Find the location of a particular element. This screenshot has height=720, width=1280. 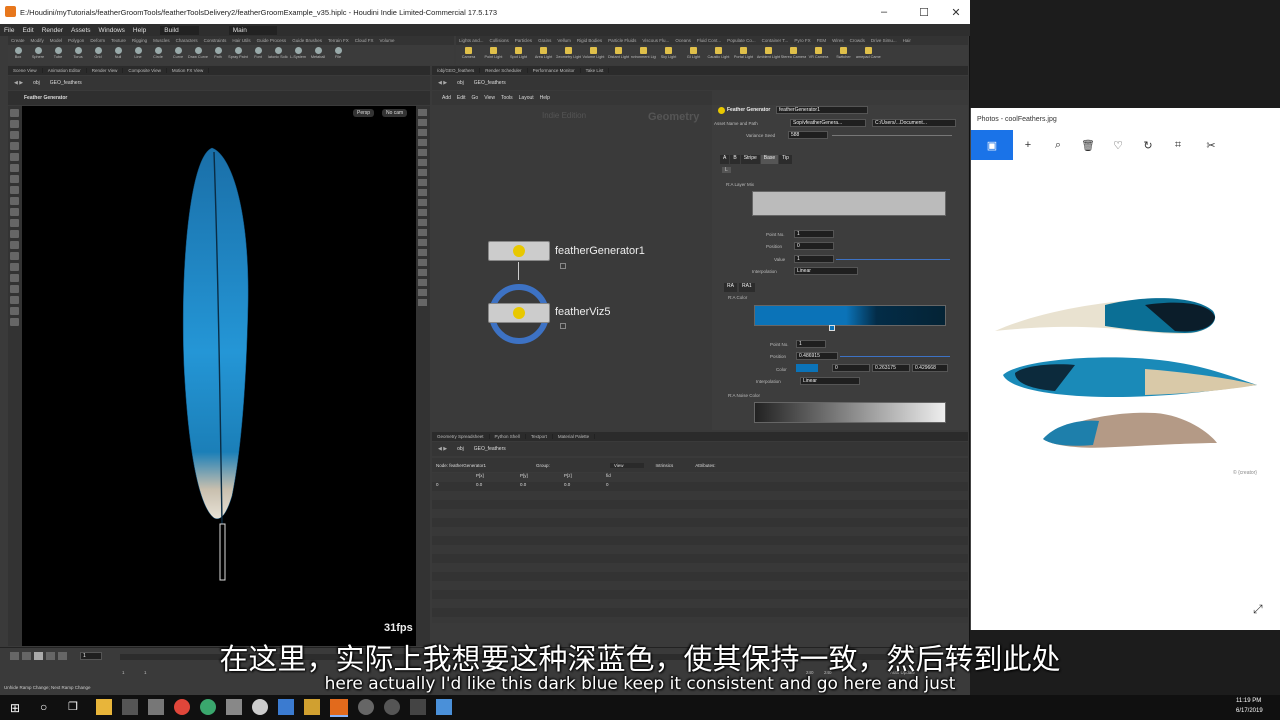

shelf-tab: Crowds is located at coordinates (857, 40).